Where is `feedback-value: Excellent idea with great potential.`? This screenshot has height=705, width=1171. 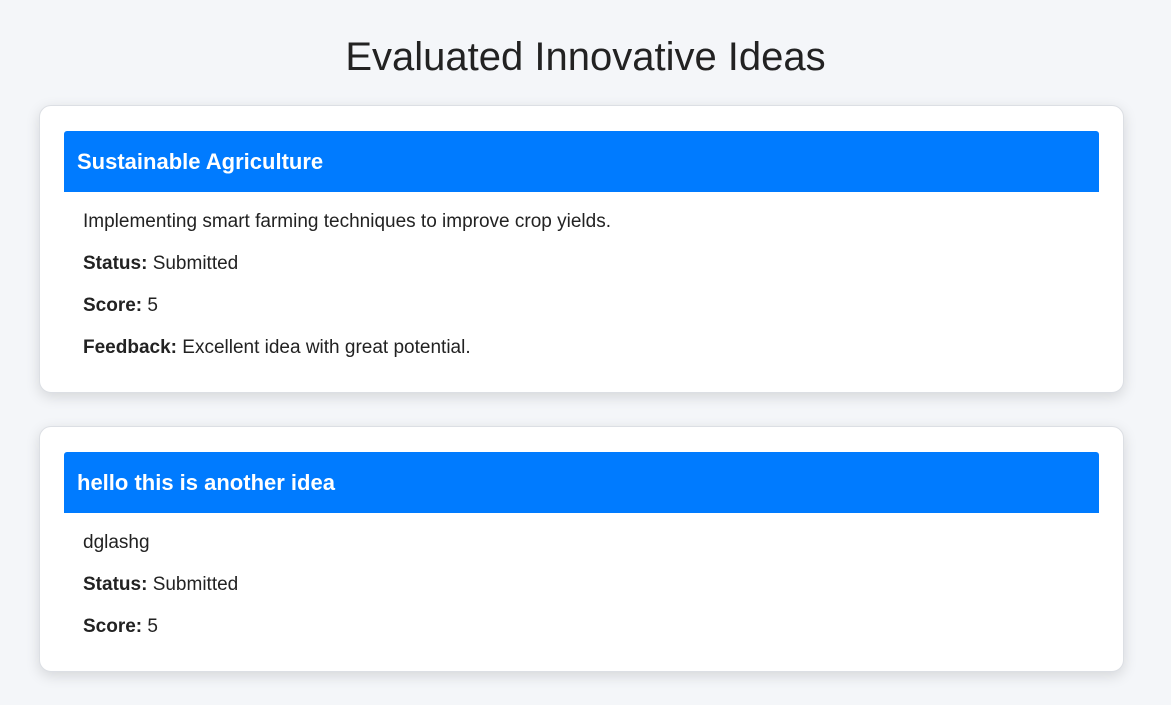 feedback-value: Excellent idea with great potential. is located at coordinates (326, 347).